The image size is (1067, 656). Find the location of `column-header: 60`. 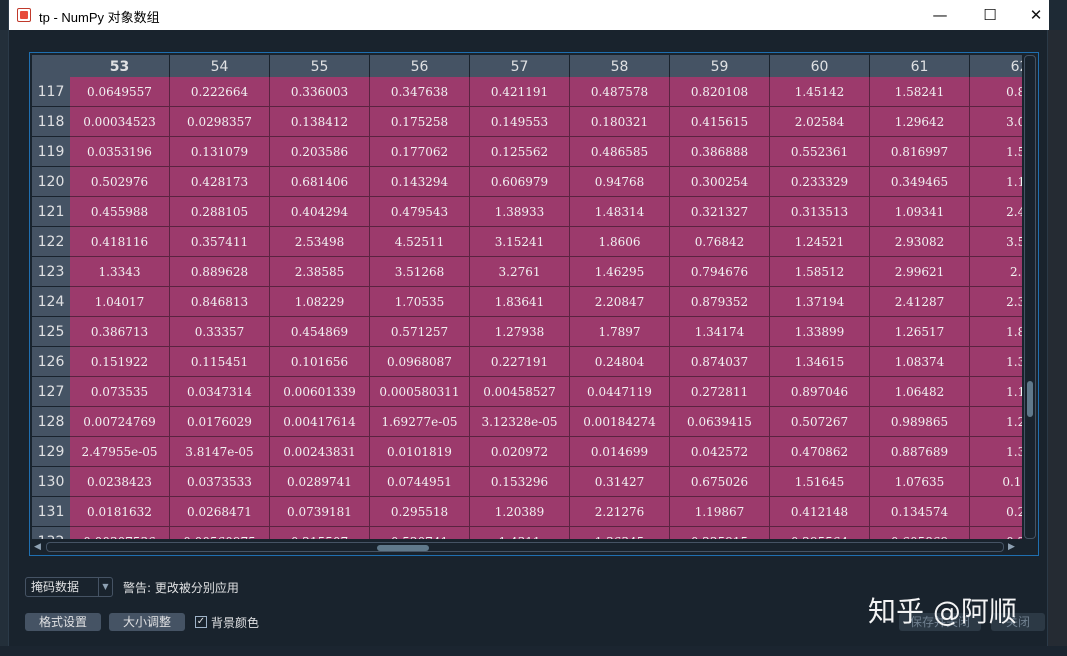

column-header: 60 is located at coordinates (820, 66).